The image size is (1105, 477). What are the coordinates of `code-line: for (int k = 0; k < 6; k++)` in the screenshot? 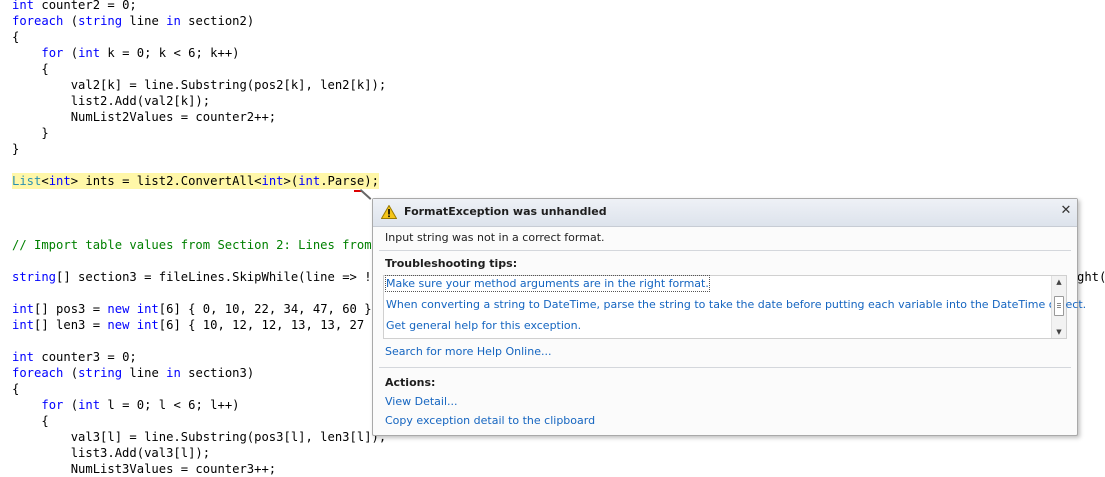 It's located at (140, 53).